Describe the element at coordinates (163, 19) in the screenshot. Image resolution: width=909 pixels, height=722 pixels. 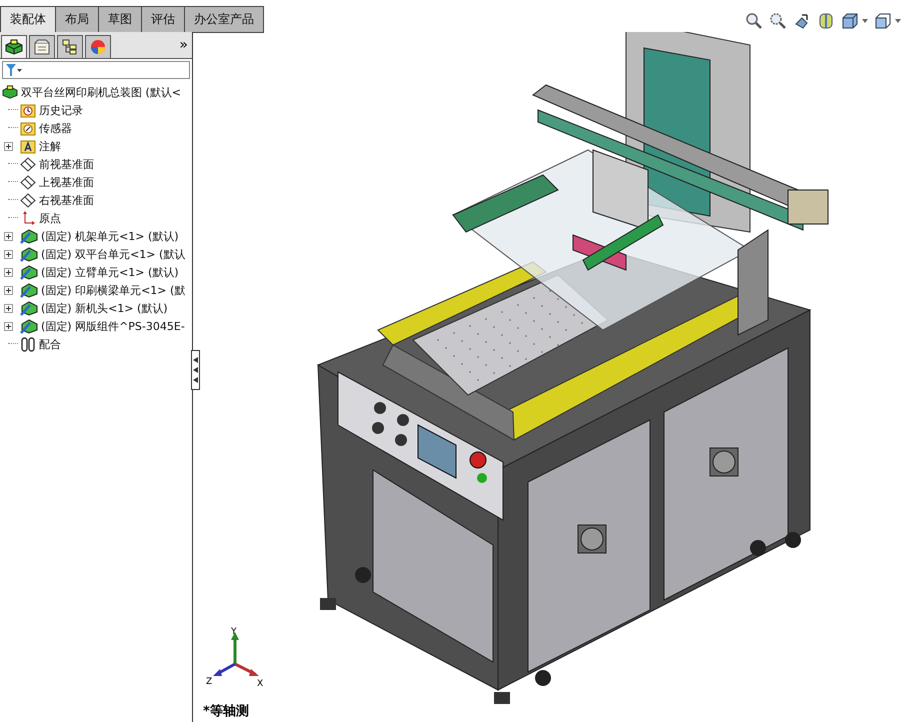
I see `document-tab: 评估` at that location.